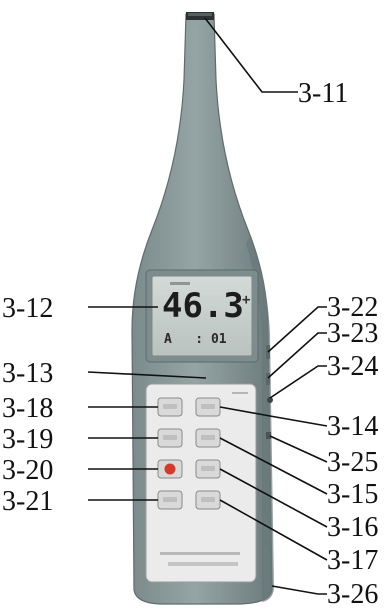 This screenshot has width=391, height=612. What do you see at coordinates (170, 469) in the screenshot?
I see `key-3-20-power` at bounding box center [170, 469].